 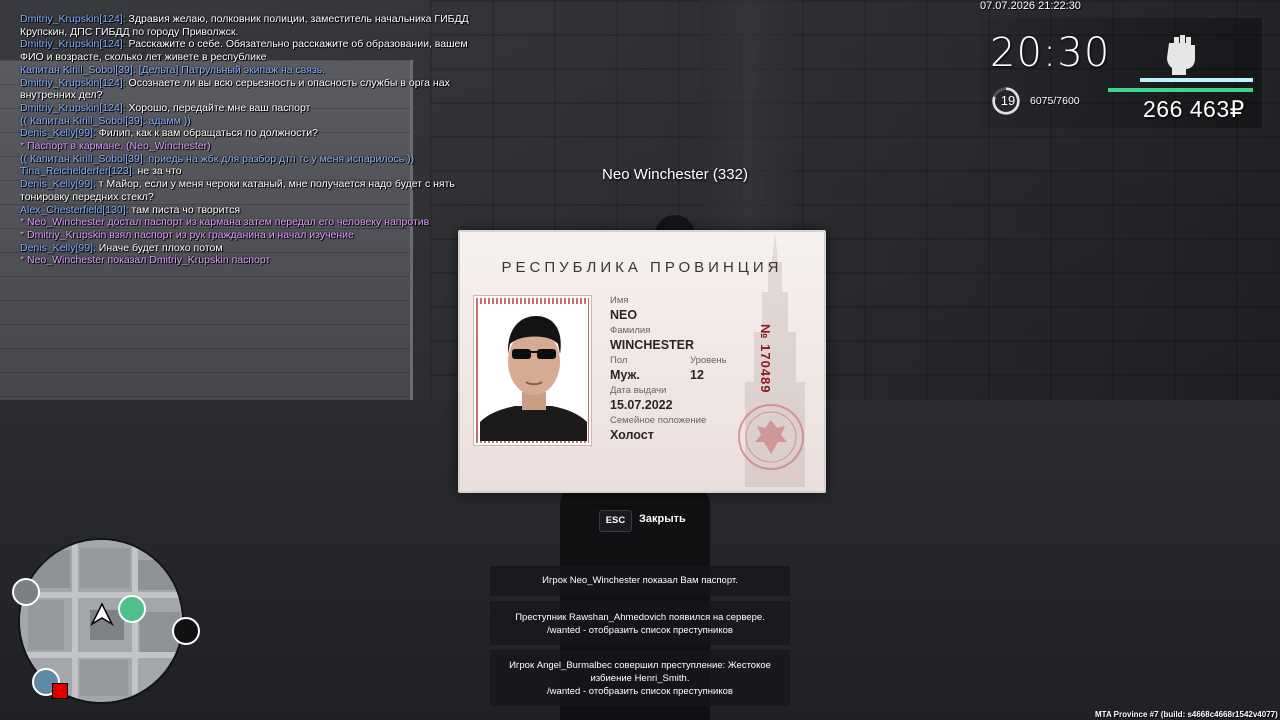 I want to click on hud-xp: 6075/7600, so click(x=1055, y=101).